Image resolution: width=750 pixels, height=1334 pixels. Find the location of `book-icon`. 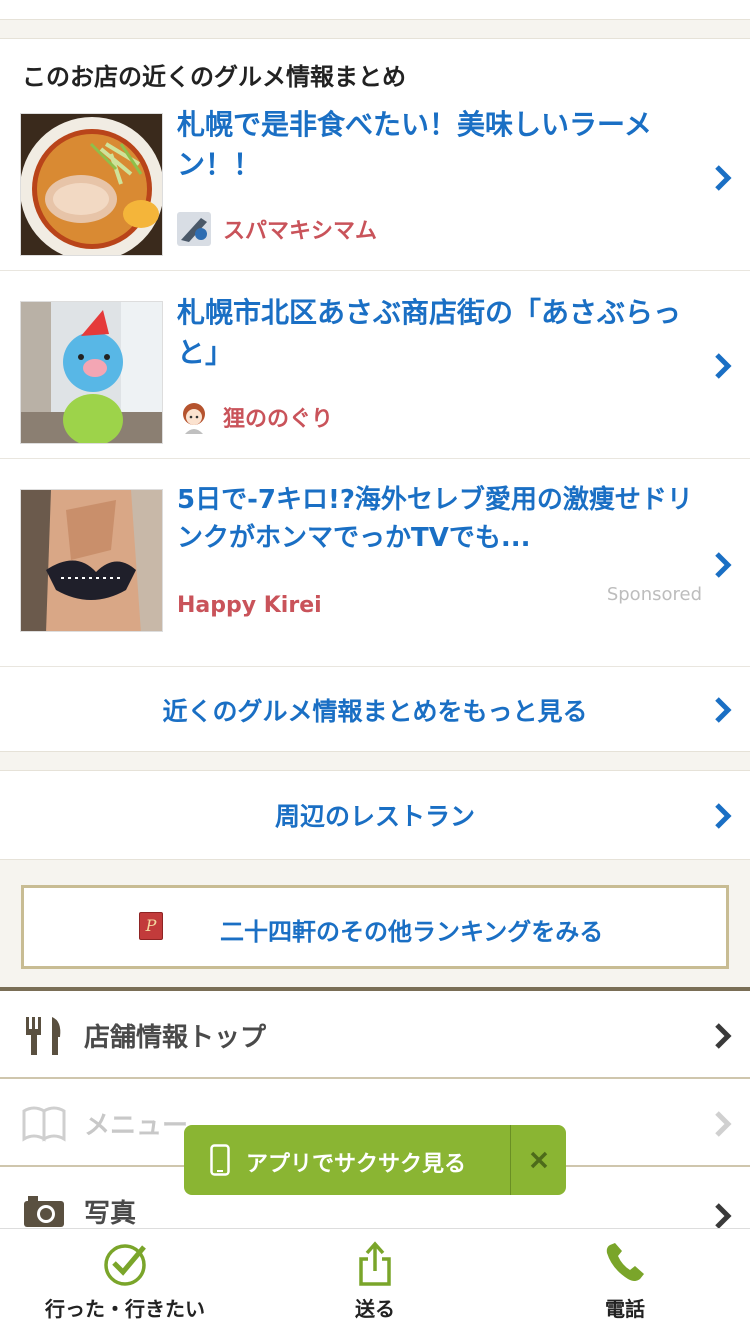

book-icon is located at coordinates (44, 1124).